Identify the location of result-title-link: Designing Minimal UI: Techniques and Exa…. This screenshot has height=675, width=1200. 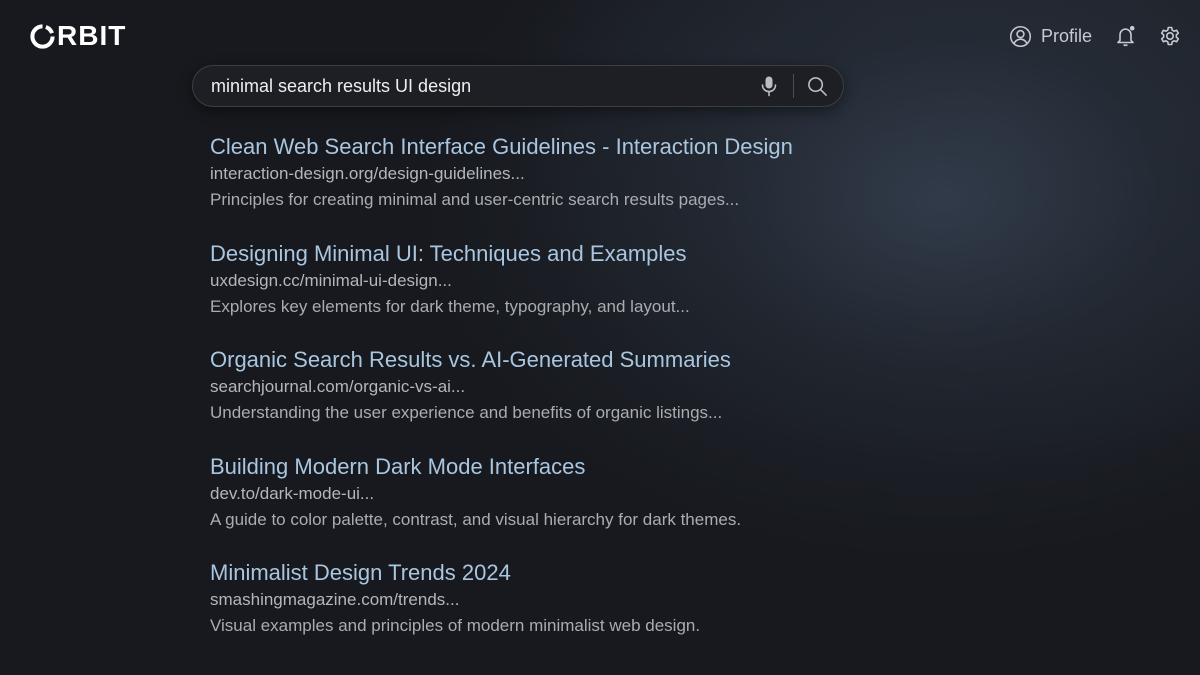
(560, 254).